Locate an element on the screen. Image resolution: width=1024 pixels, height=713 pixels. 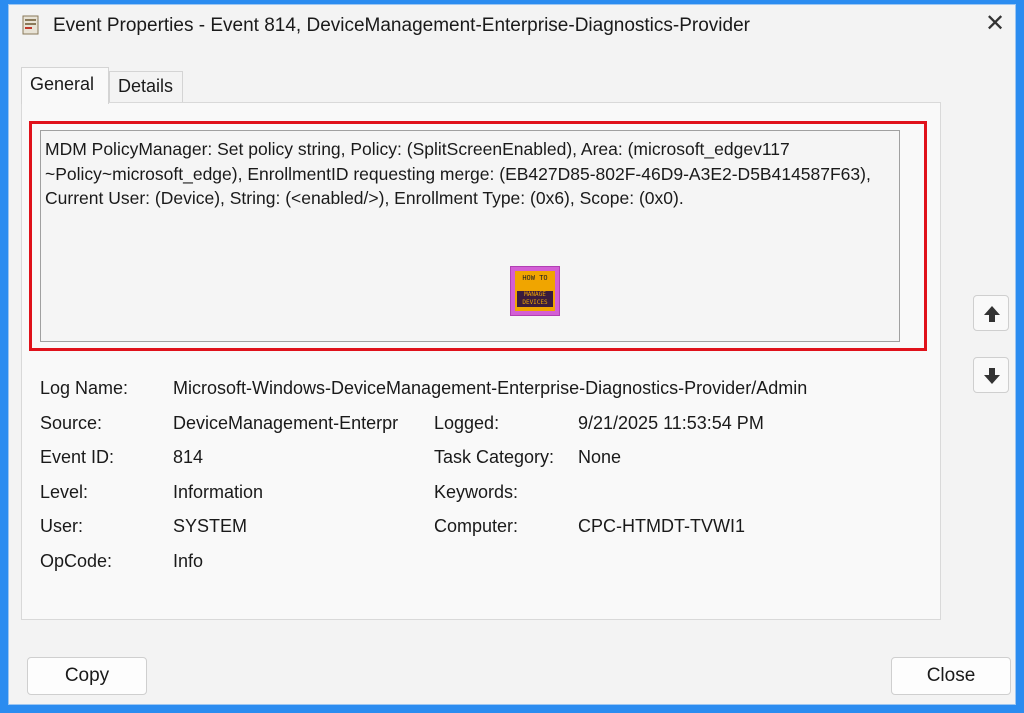
logo-text-top: HOW TO is located at coordinates (535, 278).